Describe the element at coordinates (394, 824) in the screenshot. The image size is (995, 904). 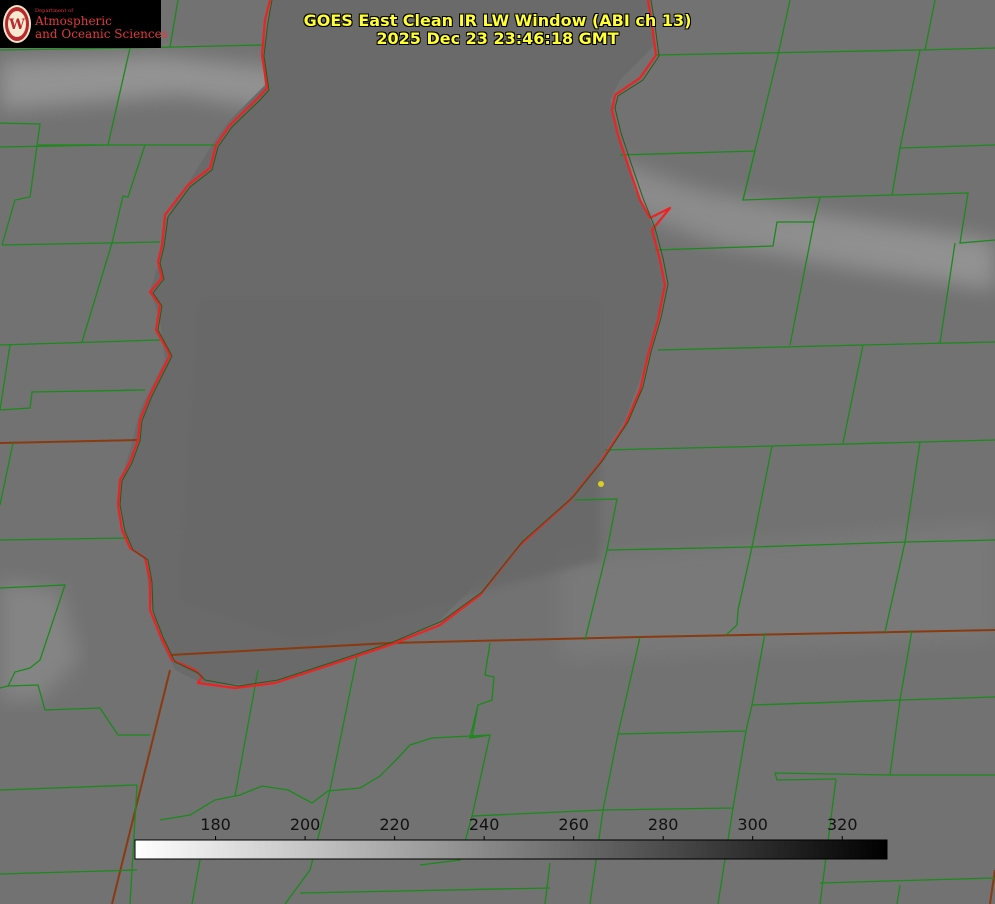
I see `colorbar-tick-label: 220` at that location.